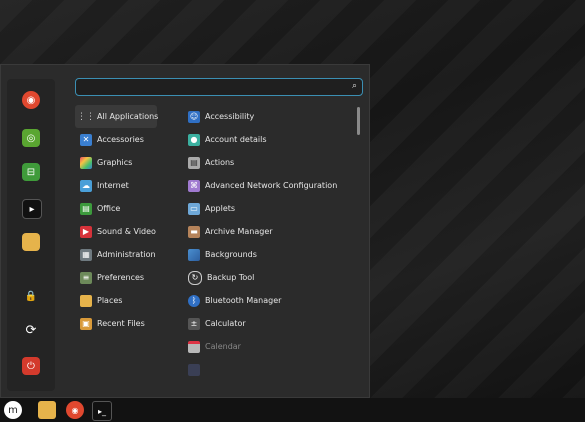  I want to click on category-label: Office, so click(109, 208).